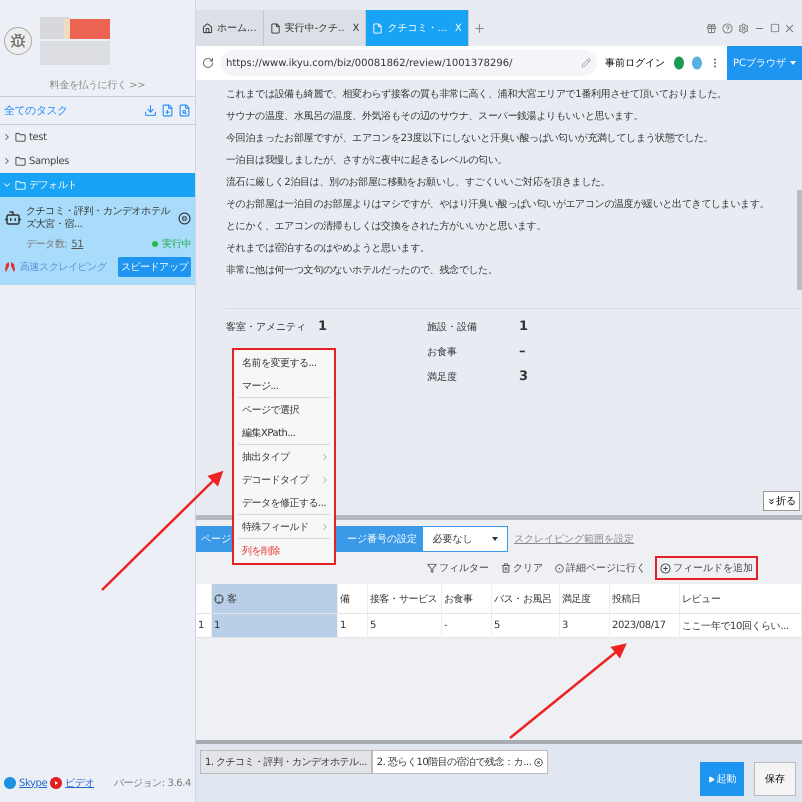 The height and width of the screenshot is (802, 802). Describe the element at coordinates (442, 352) in the screenshot. I see `rating-label: お食事` at that location.